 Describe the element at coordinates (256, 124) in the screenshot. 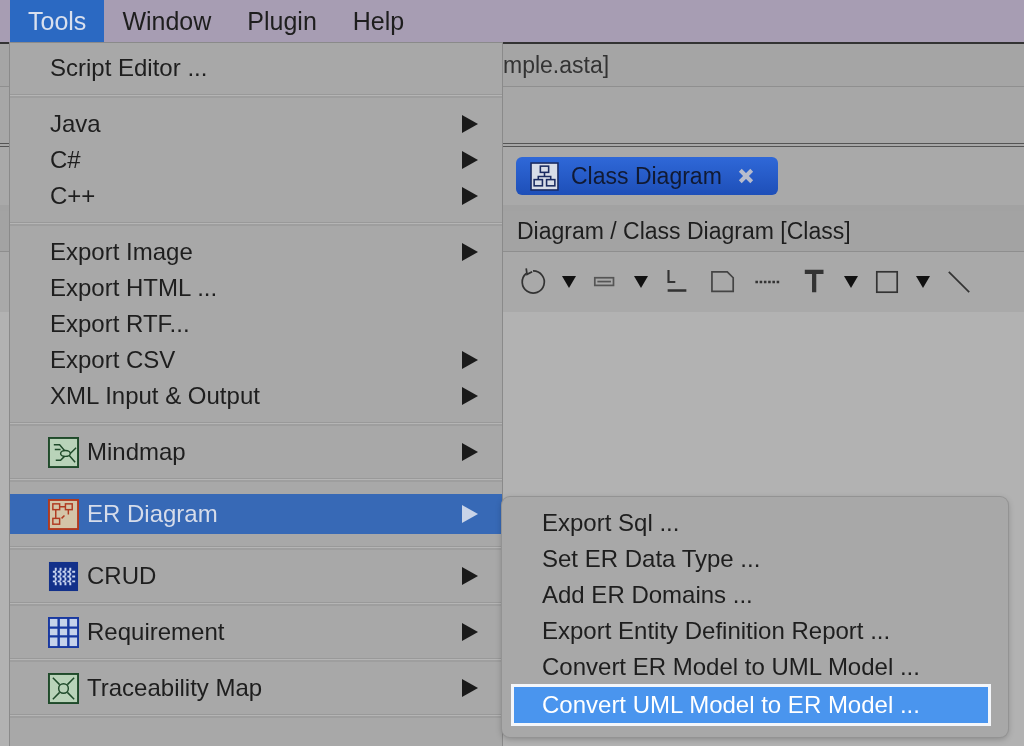

I see `menu-item: Java` at that location.